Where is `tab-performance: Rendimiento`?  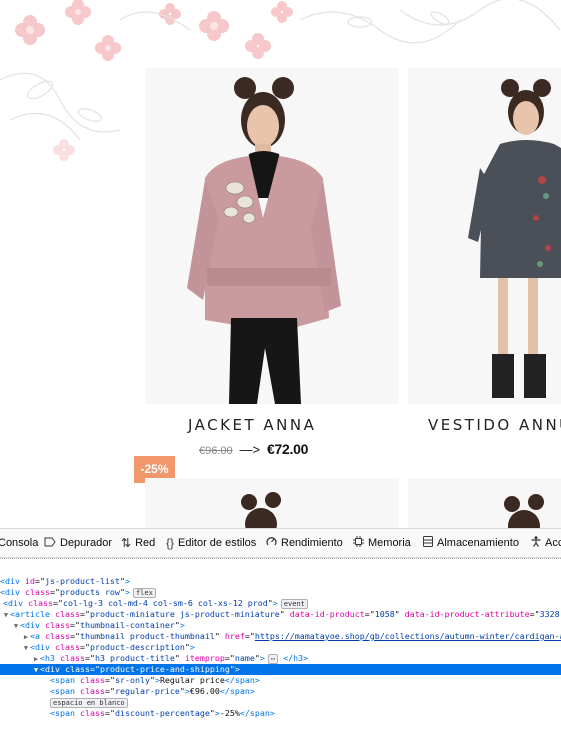 tab-performance: Rendimiento is located at coordinates (304, 543).